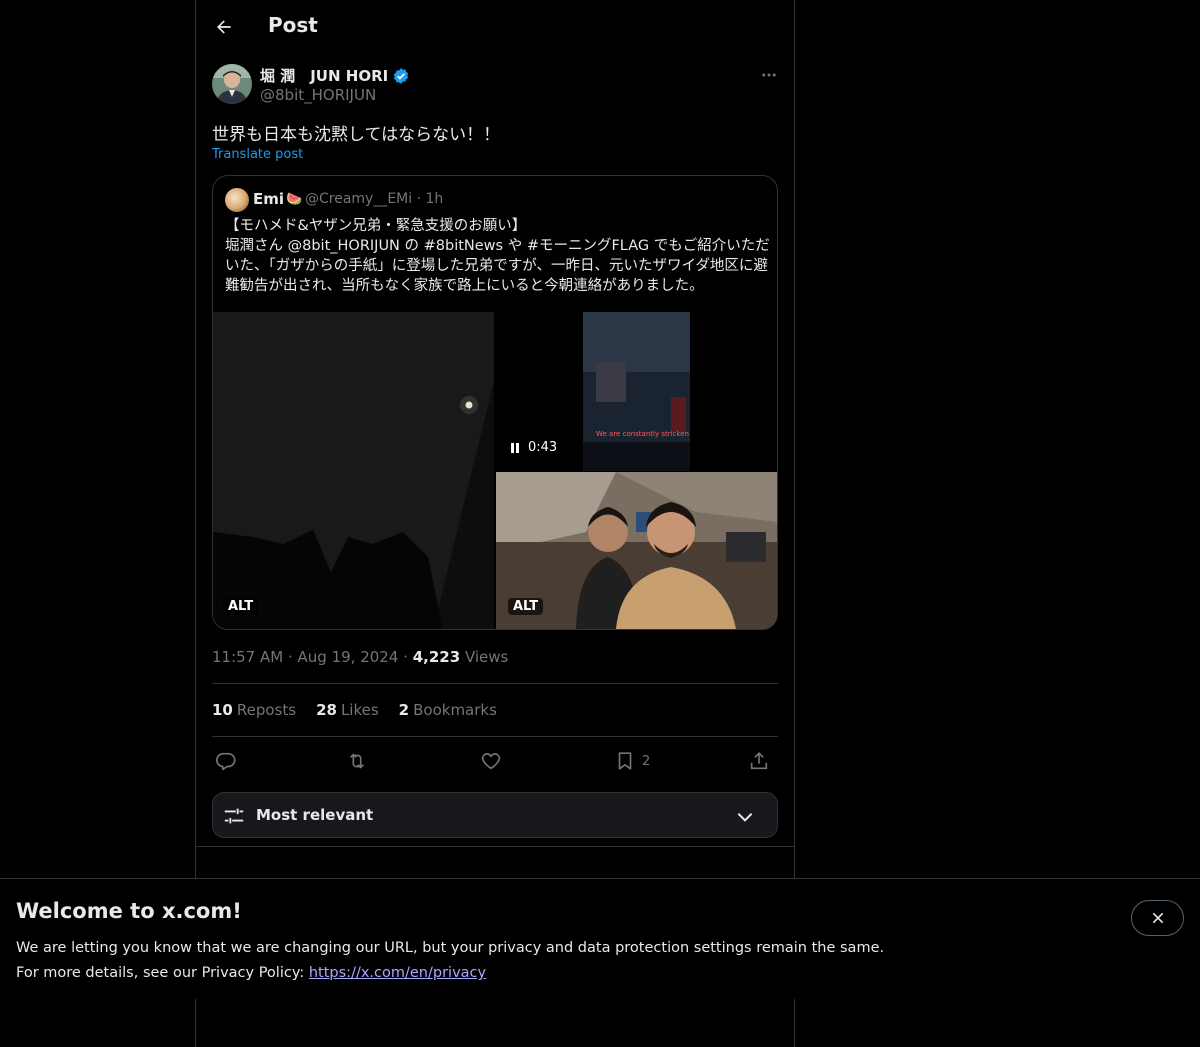  I want to click on bookmarks-stat: 2 Bookmarks, so click(448, 710).